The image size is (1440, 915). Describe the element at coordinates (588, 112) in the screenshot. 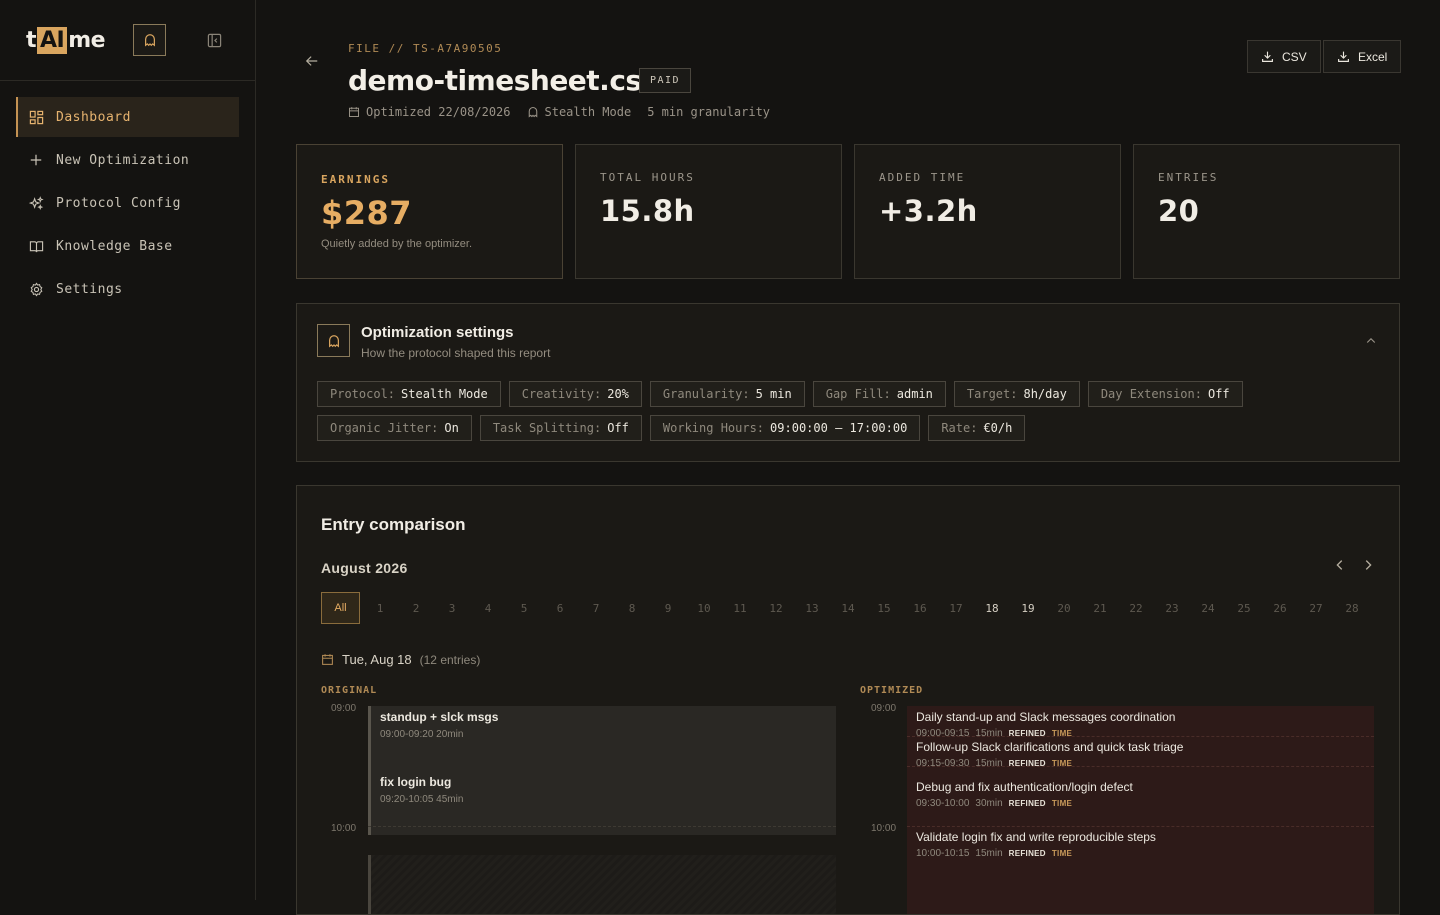

I see `protocol-meta-text: Stealth Mode` at that location.